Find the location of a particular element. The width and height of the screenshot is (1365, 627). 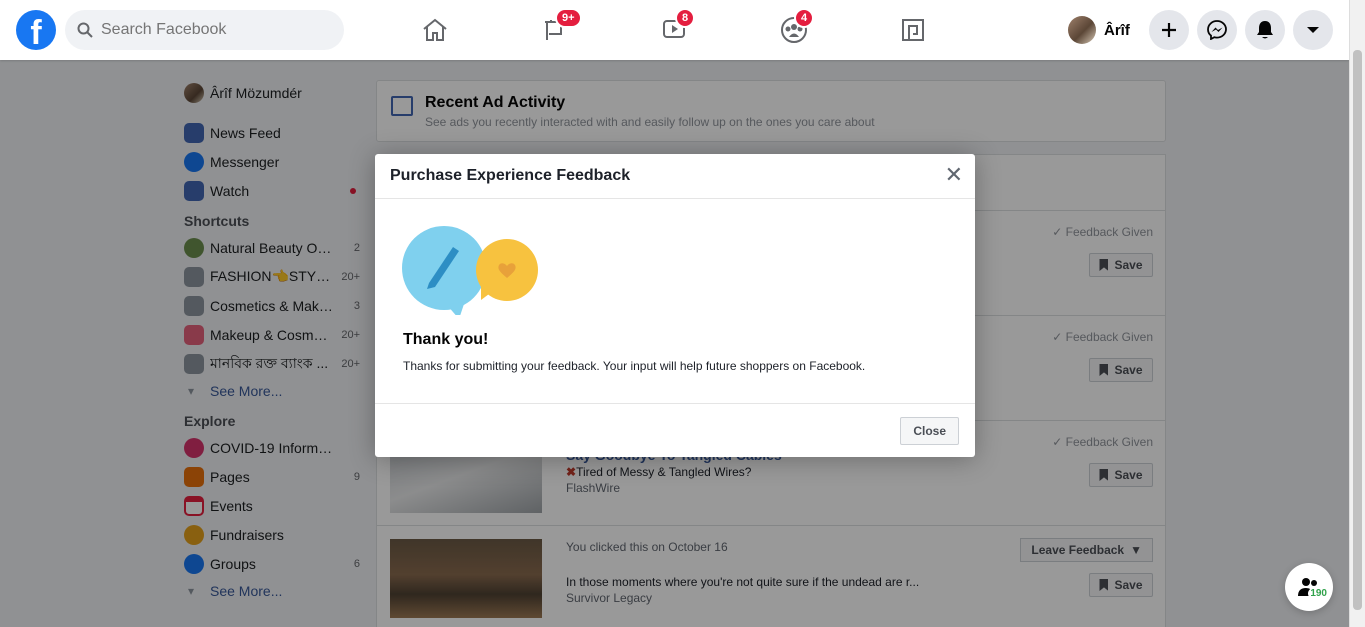

bell-icon is located at coordinates (1265, 30).